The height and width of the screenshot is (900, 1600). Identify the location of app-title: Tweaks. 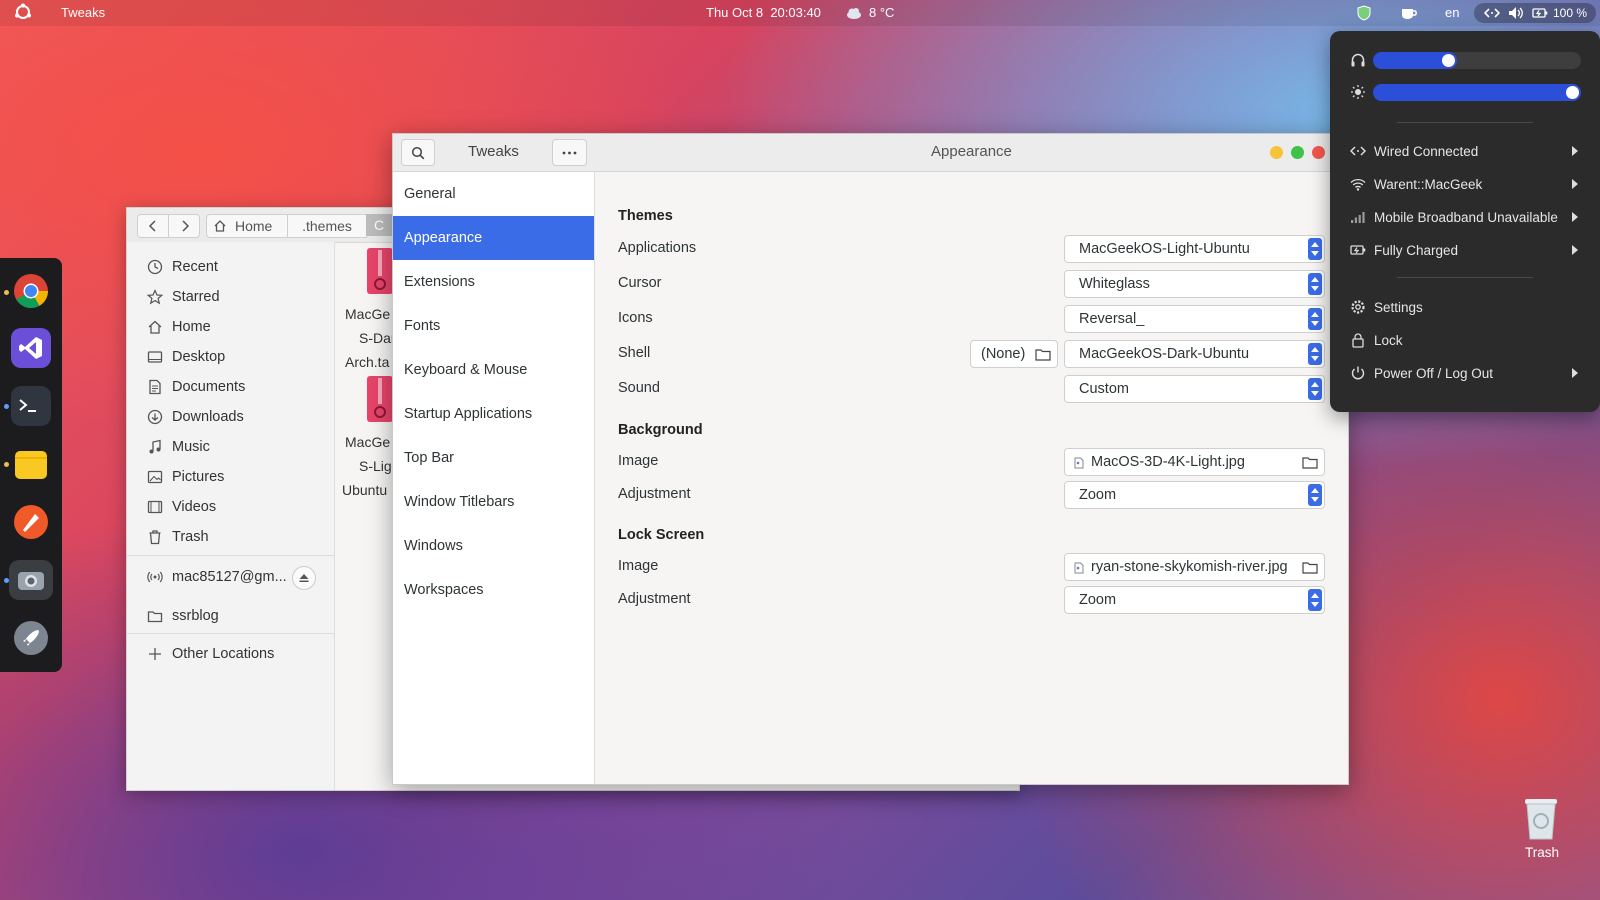
(493, 151).